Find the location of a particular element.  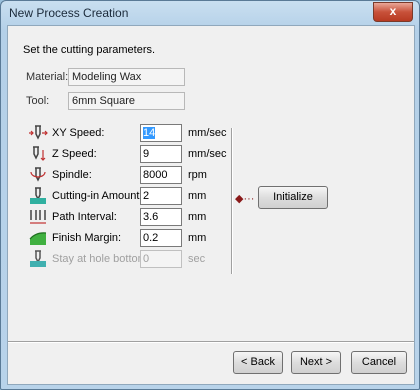

material-label: Material: is located at coordinates (47, 77).